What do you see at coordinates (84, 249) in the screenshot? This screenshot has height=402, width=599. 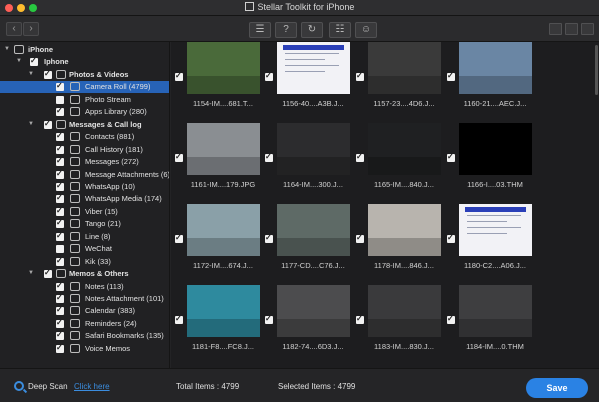 I see `sidebar-item-wechat: WeChat` at bounding box center [84, 249].